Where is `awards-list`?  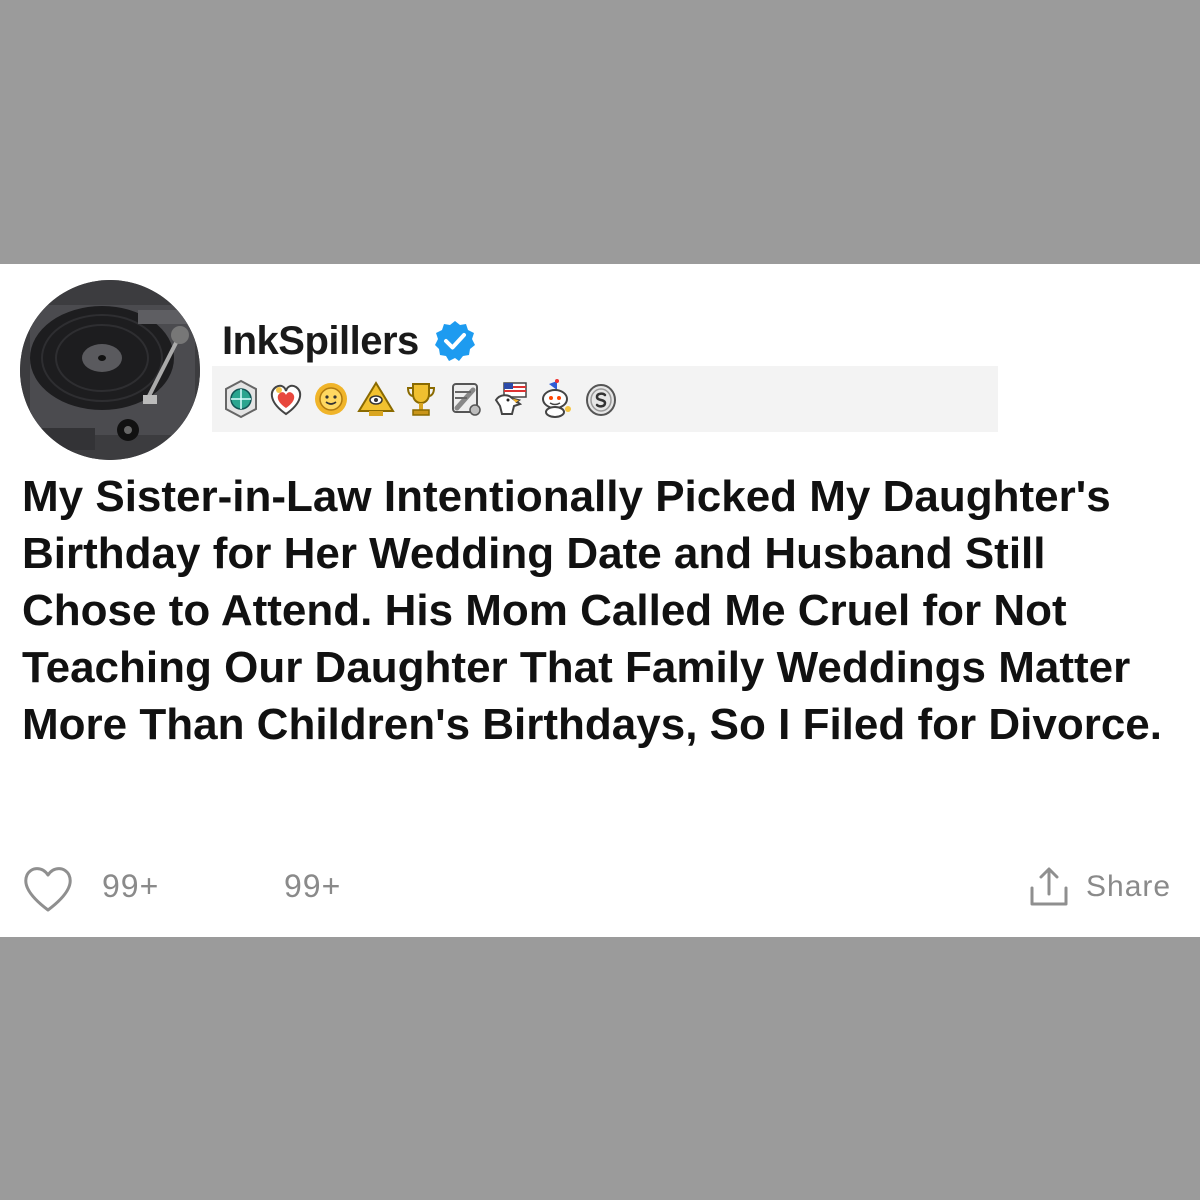
awards-list is located at coordinates (422, 399).